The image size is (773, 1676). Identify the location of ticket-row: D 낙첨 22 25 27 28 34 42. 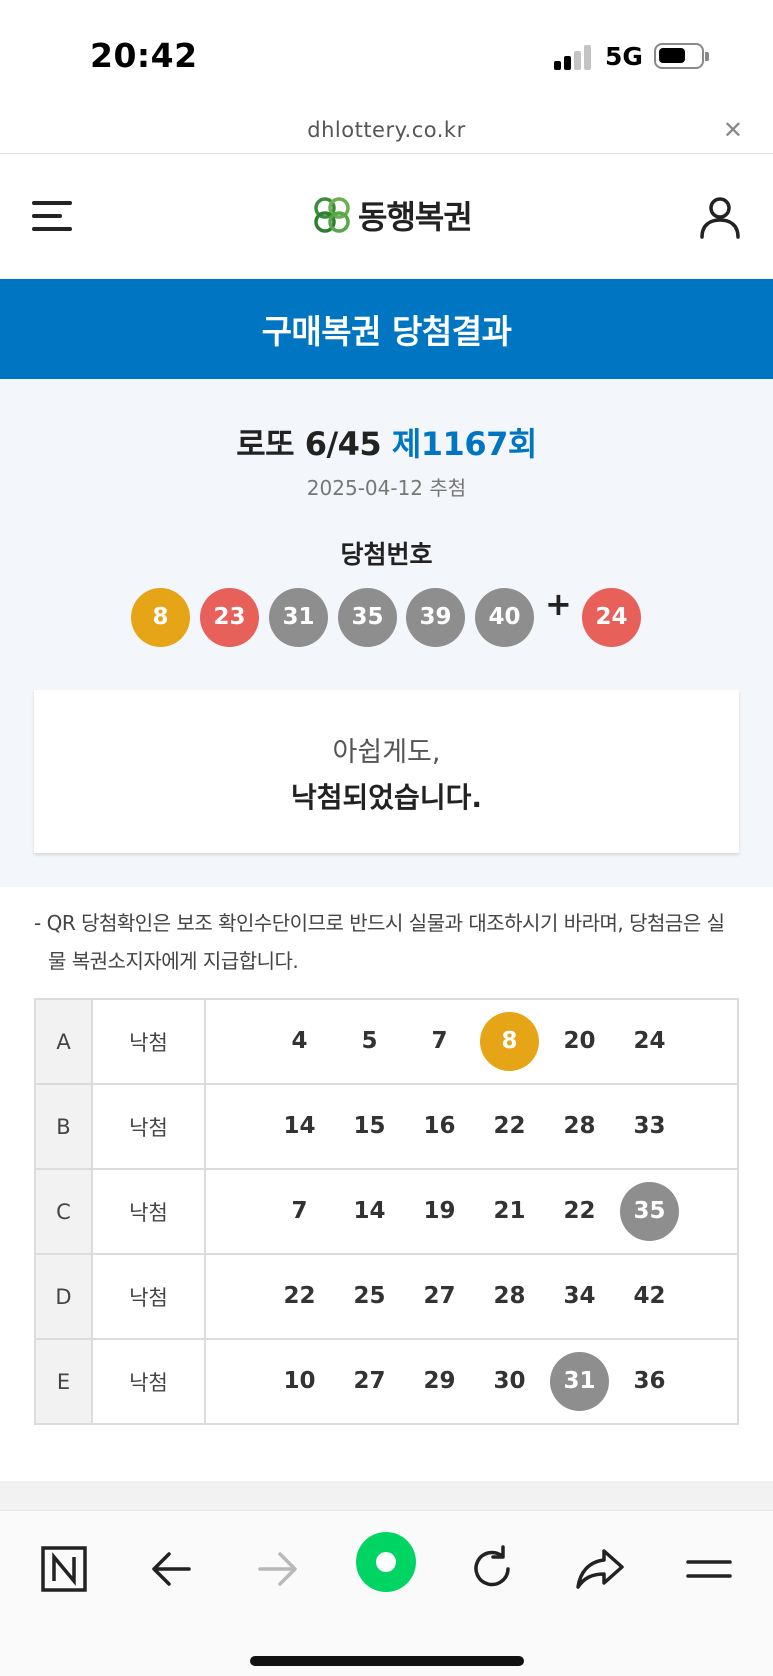
(386, 1296).